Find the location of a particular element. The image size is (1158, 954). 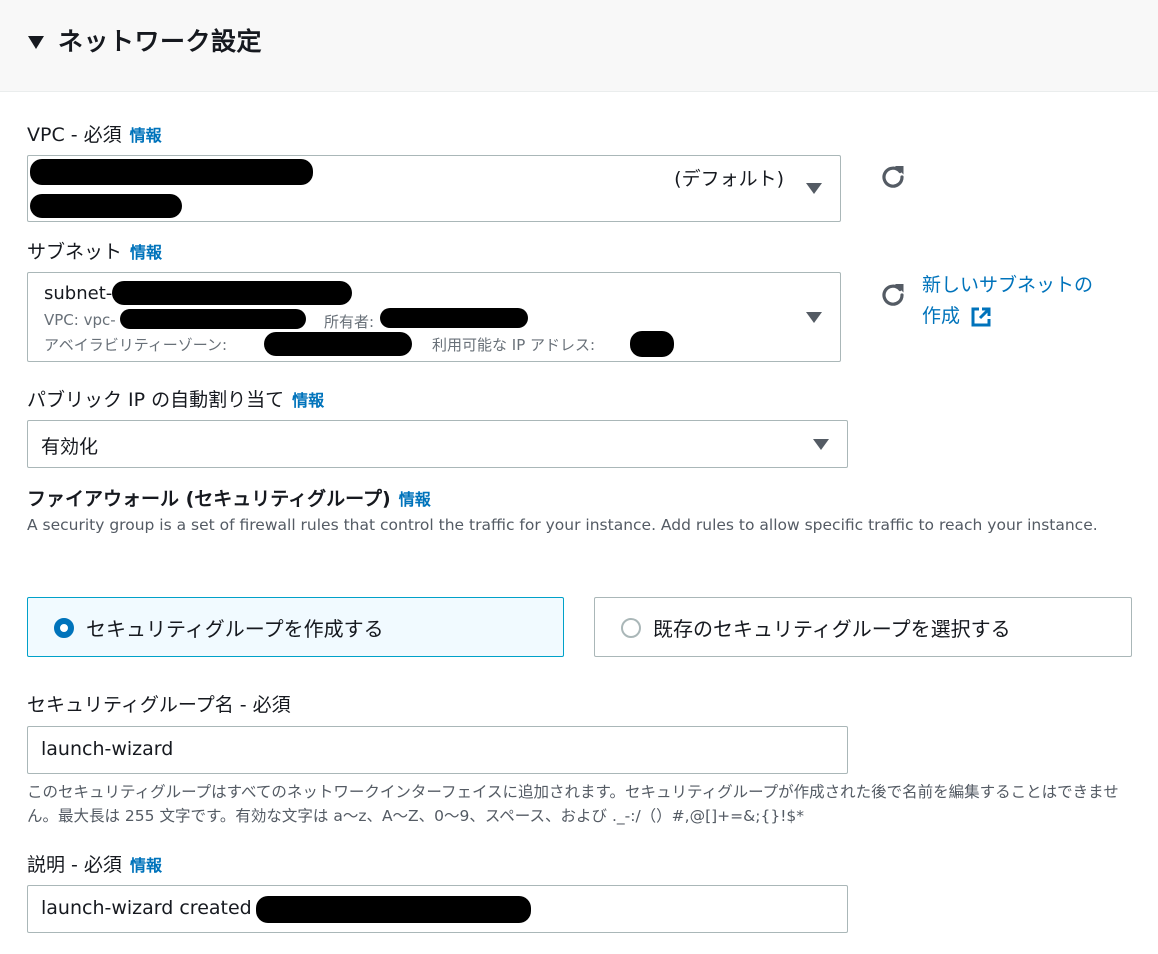

firewall-info-link: 情報 is located at coordinates (415, 499).